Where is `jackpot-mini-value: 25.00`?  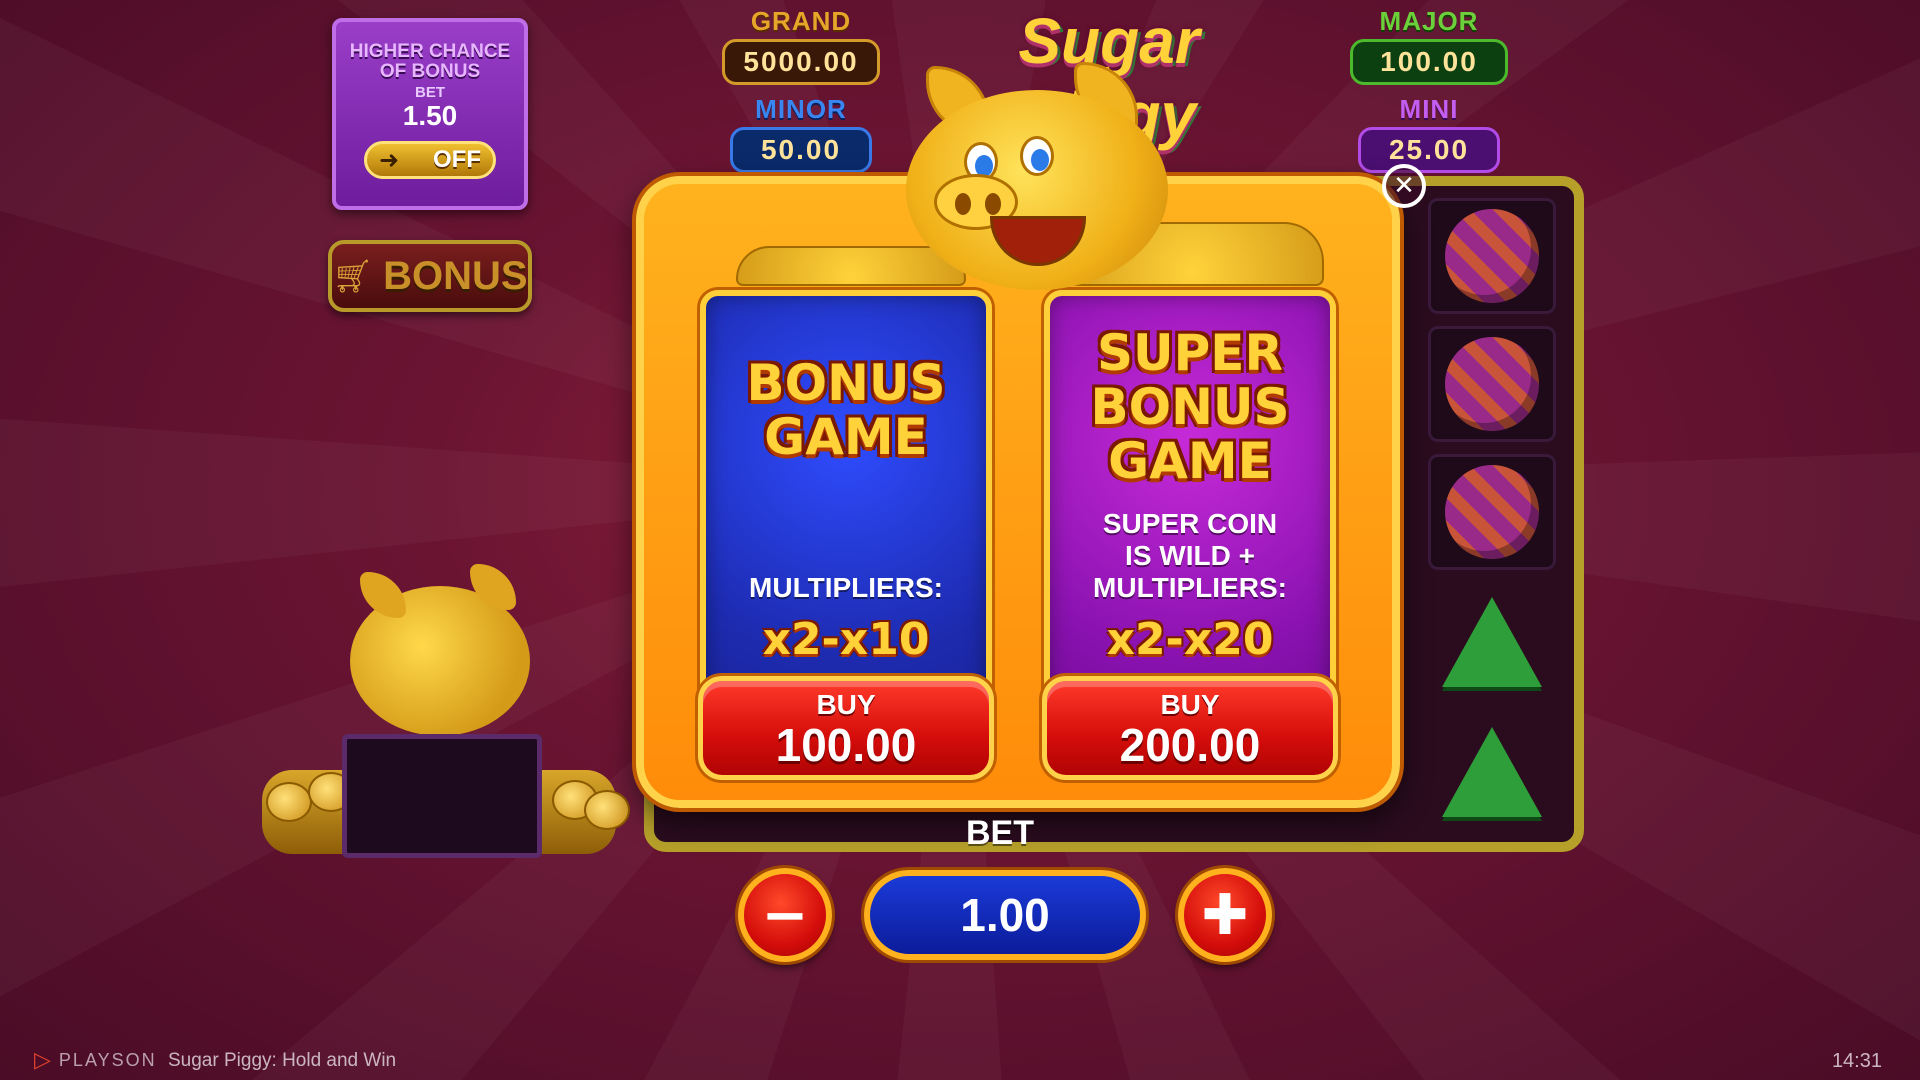
jackpot-mini-value: 25.00 is located at coordinates (1429, 150).